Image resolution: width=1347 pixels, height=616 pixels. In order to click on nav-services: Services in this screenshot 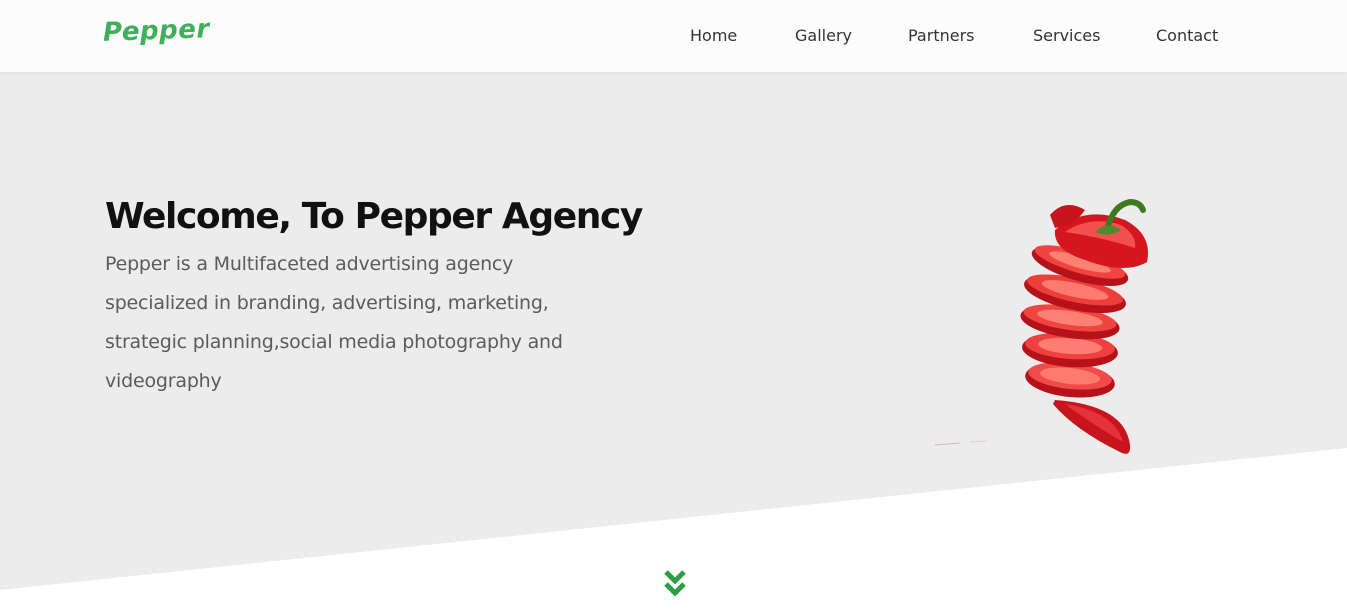, I will do `click(1066, 35)`.